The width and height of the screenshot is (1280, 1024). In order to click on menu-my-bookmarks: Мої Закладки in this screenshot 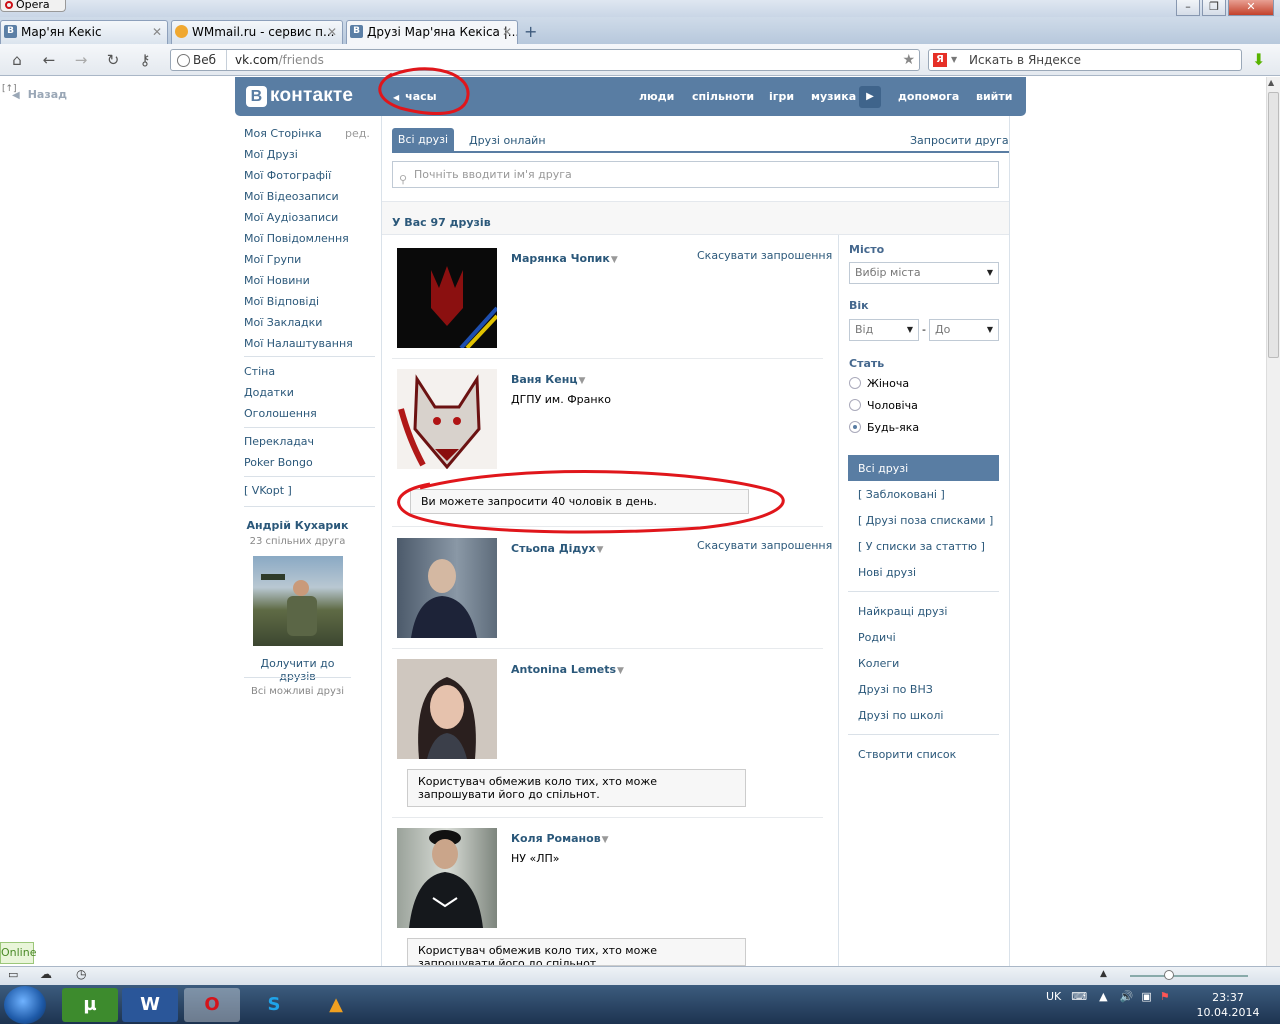, I will do `click(283, 322)`.